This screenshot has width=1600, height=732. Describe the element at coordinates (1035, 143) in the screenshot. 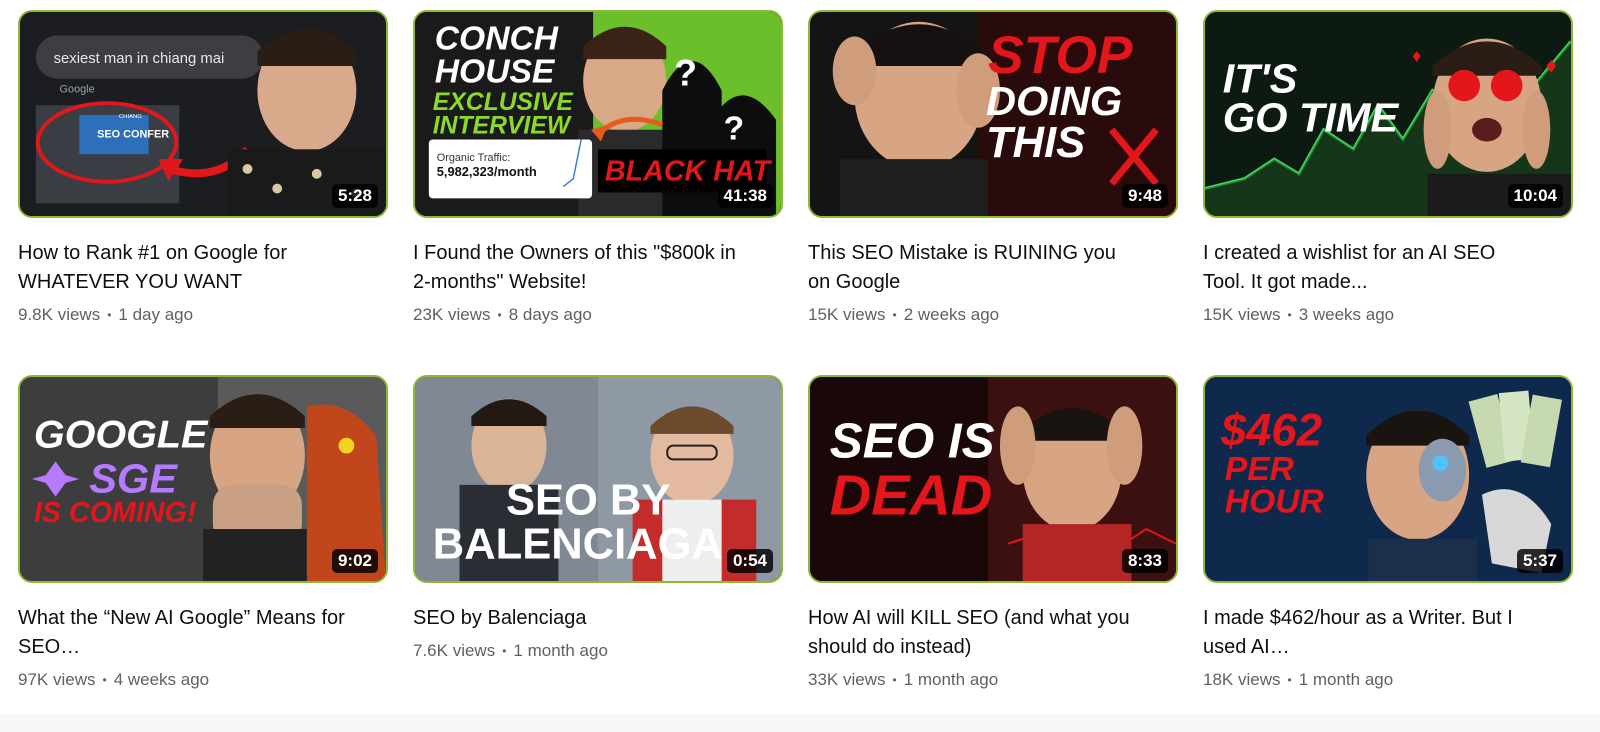

I see `svg-text: THIS` at that location.